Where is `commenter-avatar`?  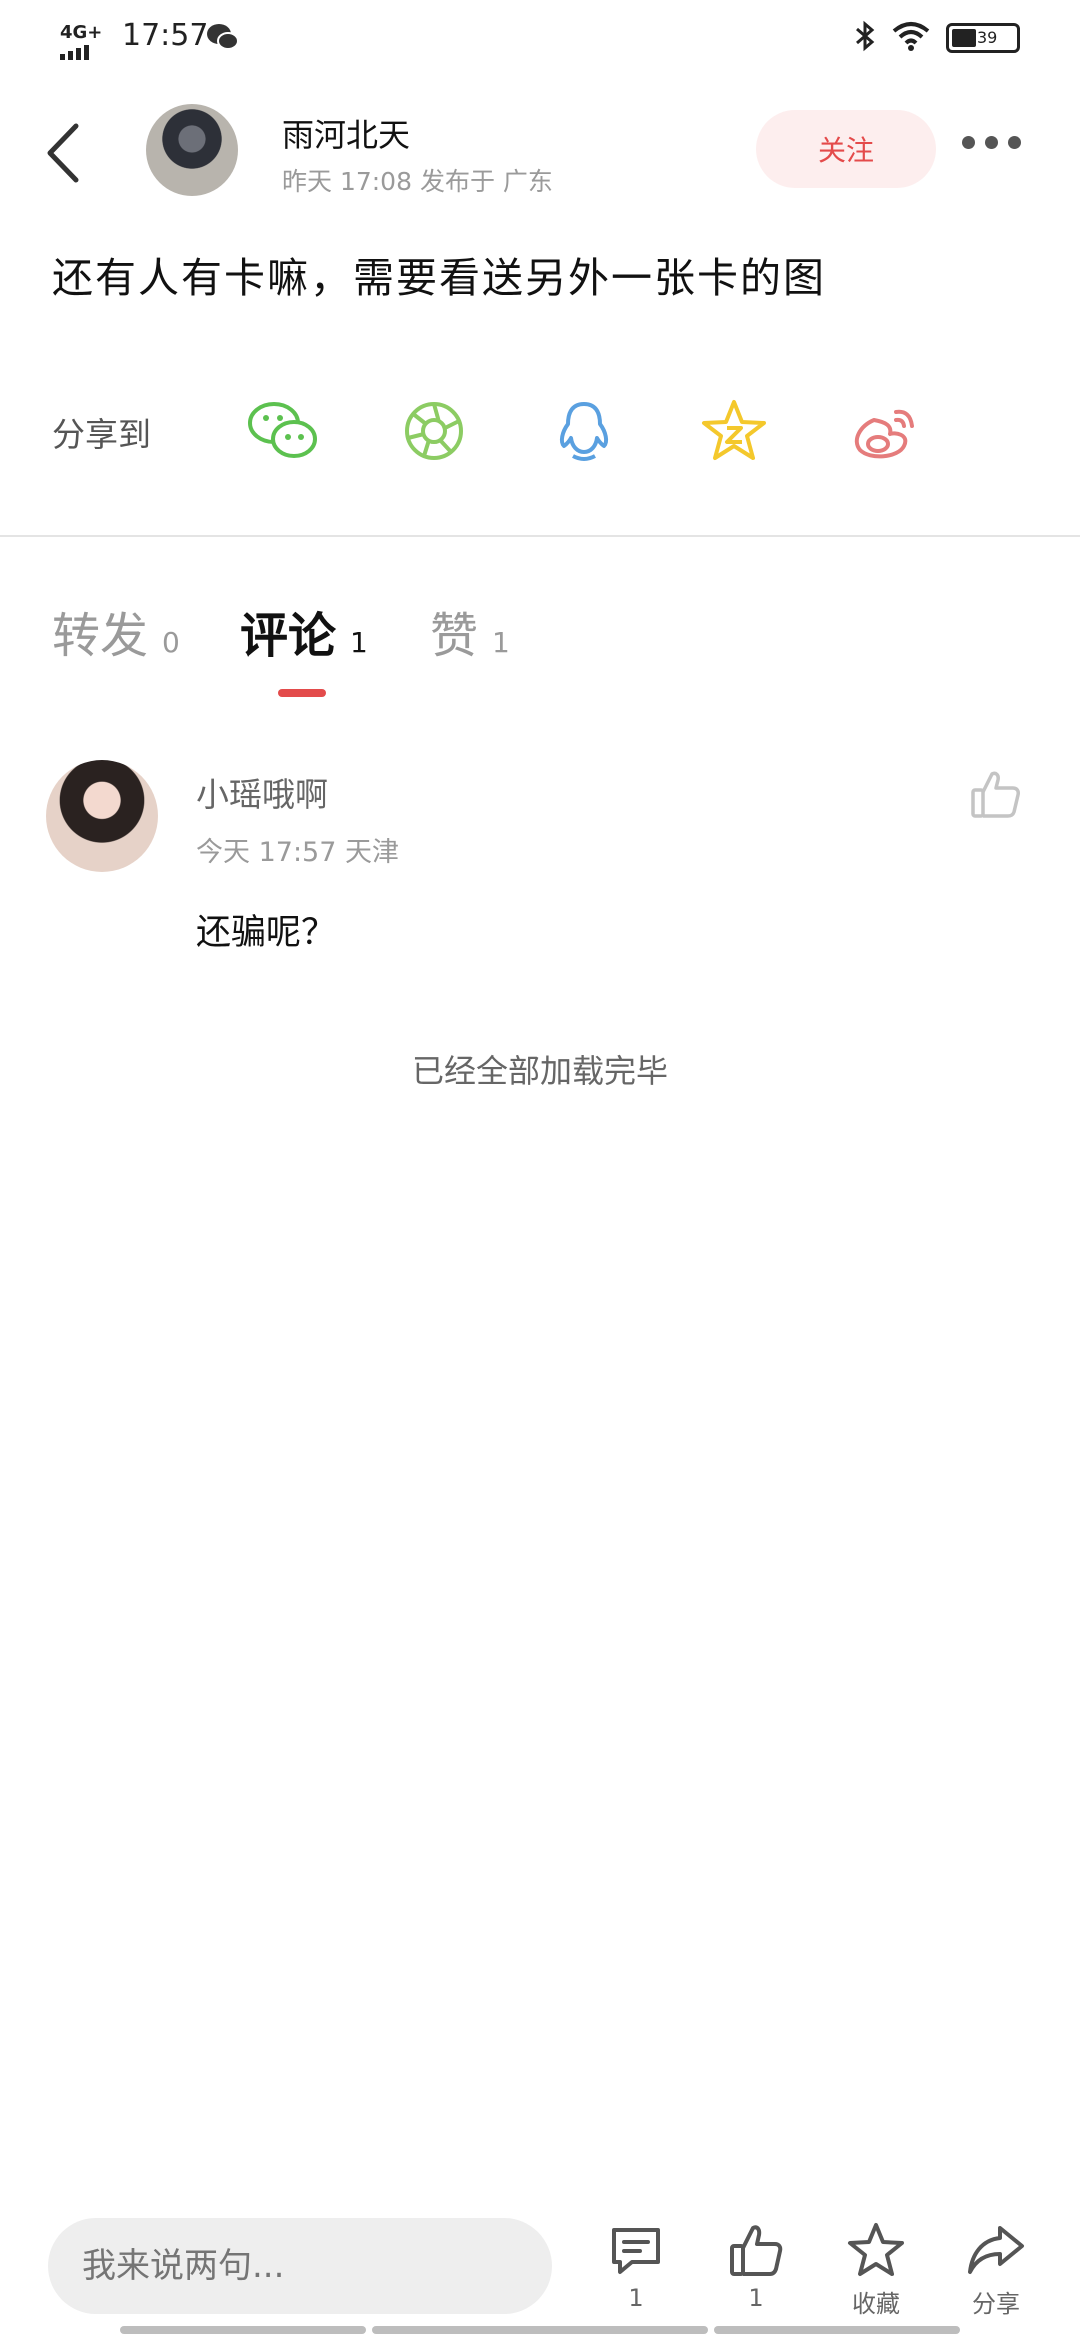 commenter-avatar is located at coordinates (102, 816).